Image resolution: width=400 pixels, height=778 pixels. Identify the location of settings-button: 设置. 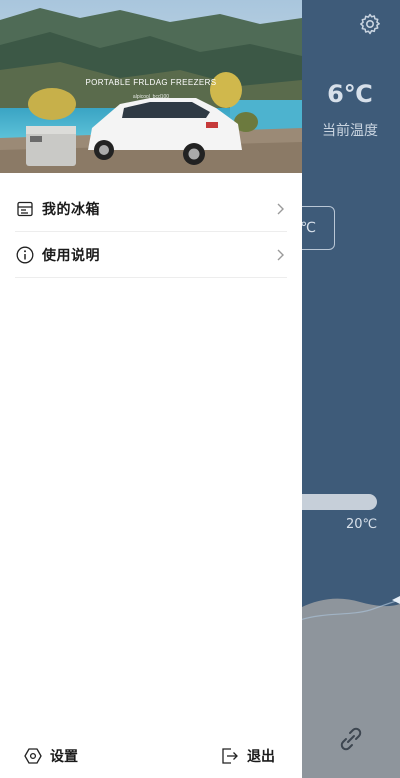
(51, 756).